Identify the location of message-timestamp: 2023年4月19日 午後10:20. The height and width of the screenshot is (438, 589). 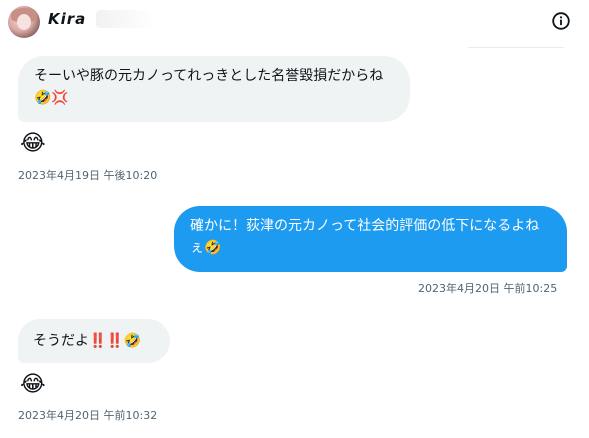
(88, 175).